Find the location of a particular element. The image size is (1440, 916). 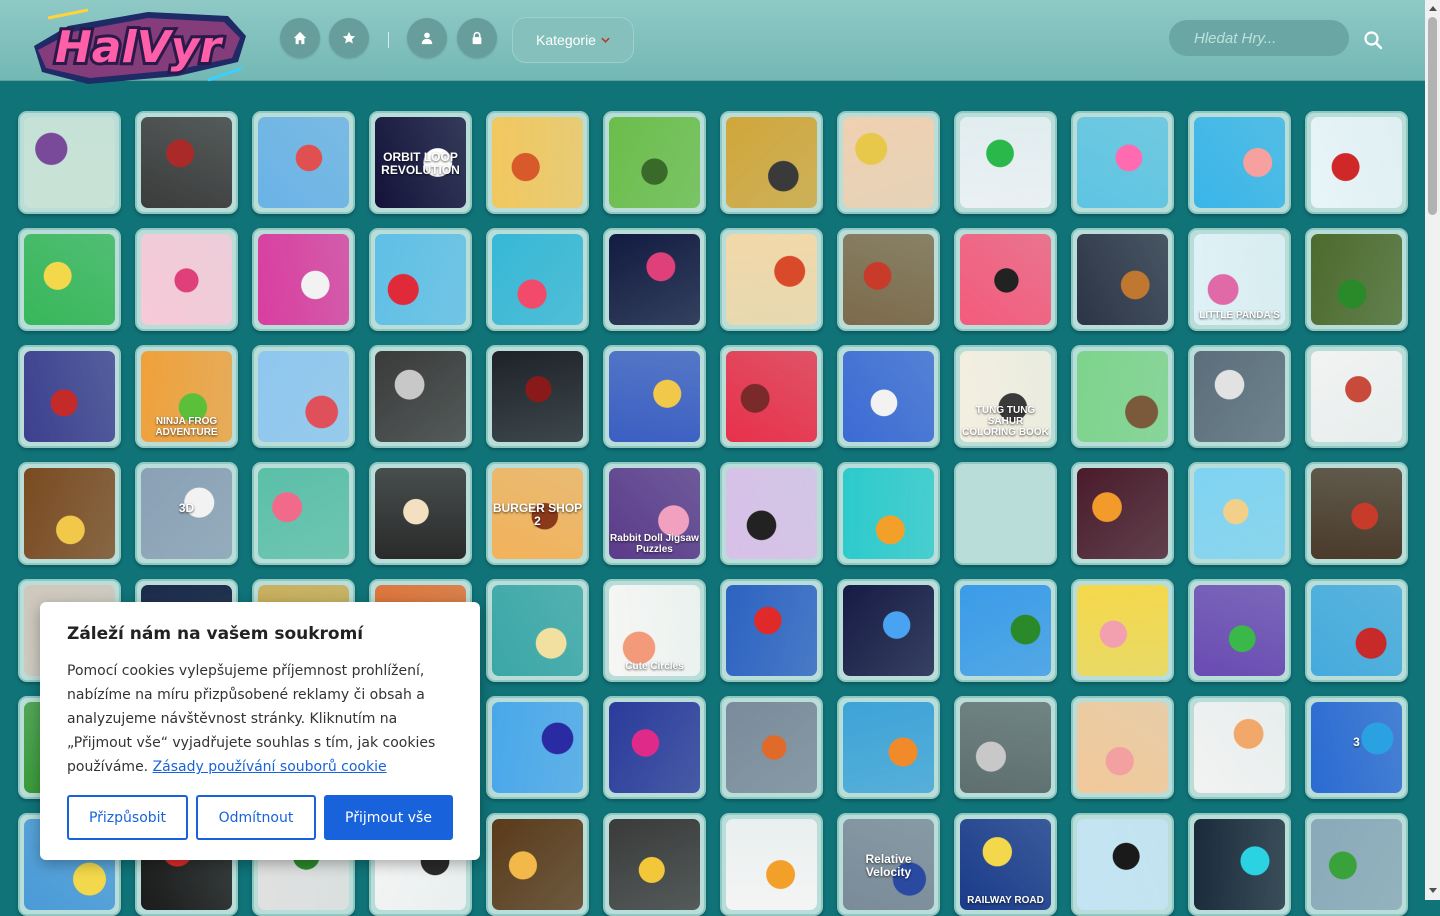

game-tile: Relative Velocity is located at coordinates (888, 864).